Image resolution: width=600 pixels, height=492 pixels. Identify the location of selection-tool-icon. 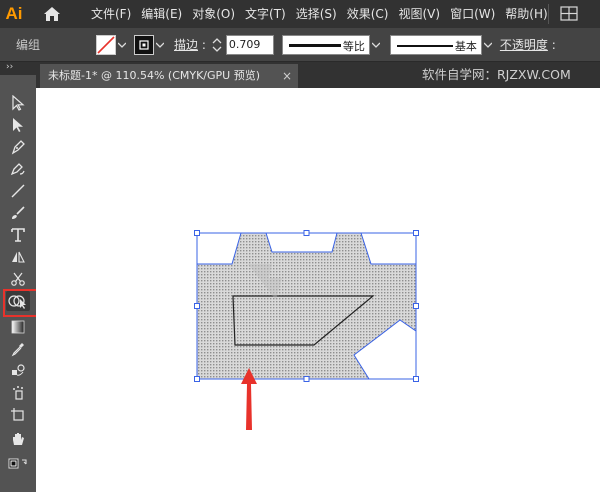
(18, 103).